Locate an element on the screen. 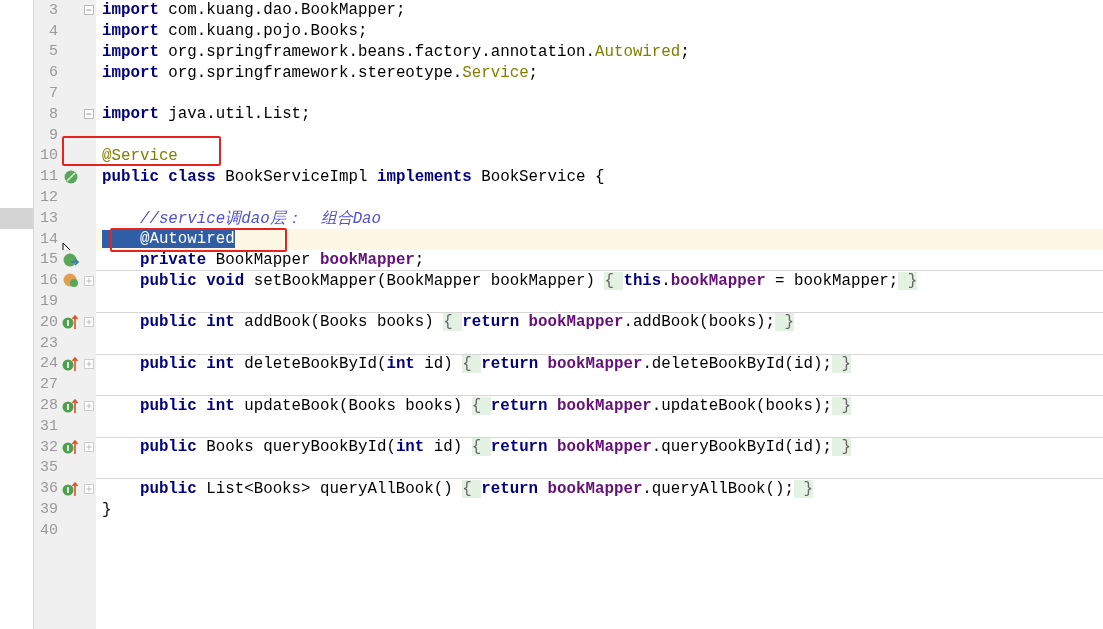  code-line: import org.springframework.stereotype.Service; is located at coordinates (320, 72).